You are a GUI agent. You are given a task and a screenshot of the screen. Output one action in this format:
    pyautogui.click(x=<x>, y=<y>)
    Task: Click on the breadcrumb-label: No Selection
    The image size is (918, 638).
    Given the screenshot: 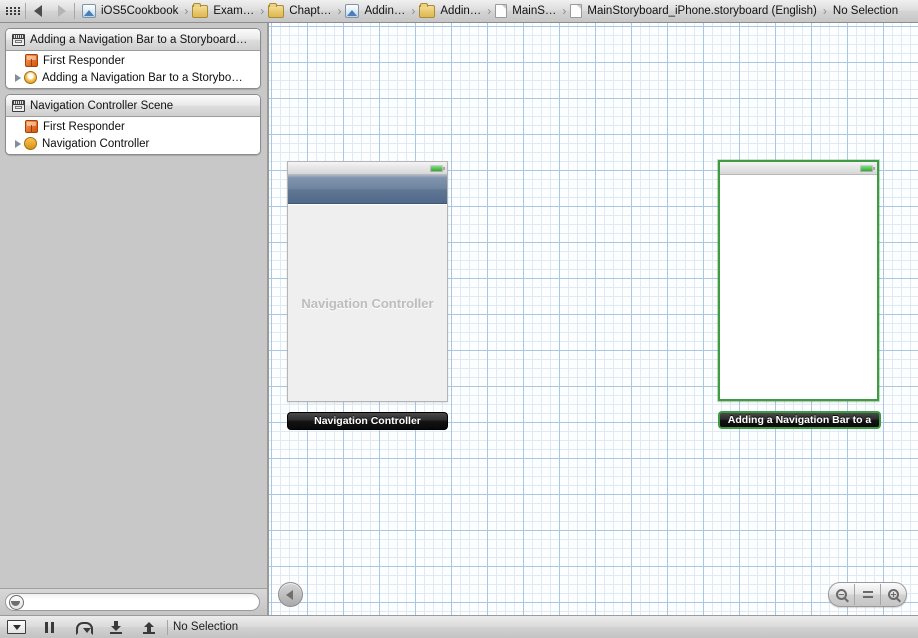 What is the action you would take?
    pyautogui.click(x=865, y=11)
    